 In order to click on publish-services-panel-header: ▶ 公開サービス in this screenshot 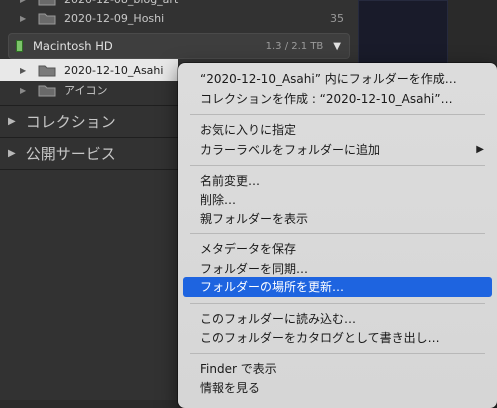, I will do `click(90, 153)`.